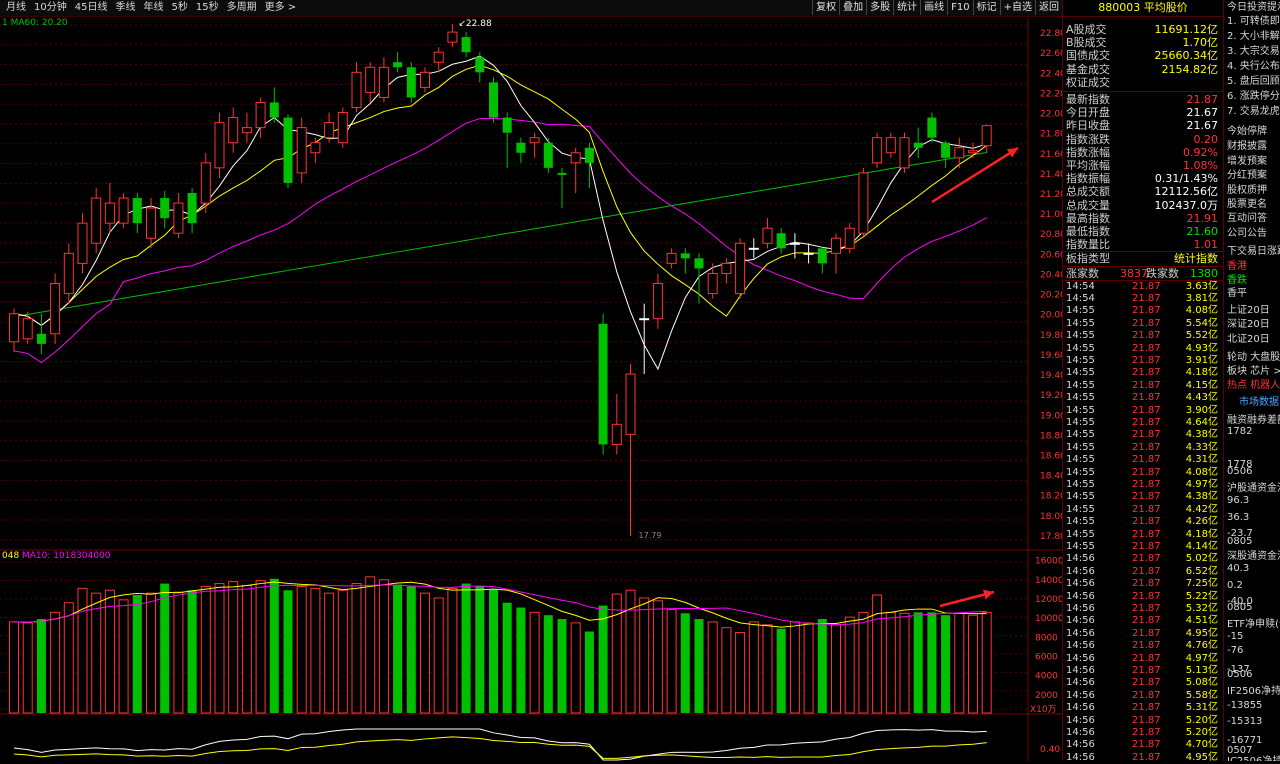  I want to click on tool-button: 复权, so click(825, 7).